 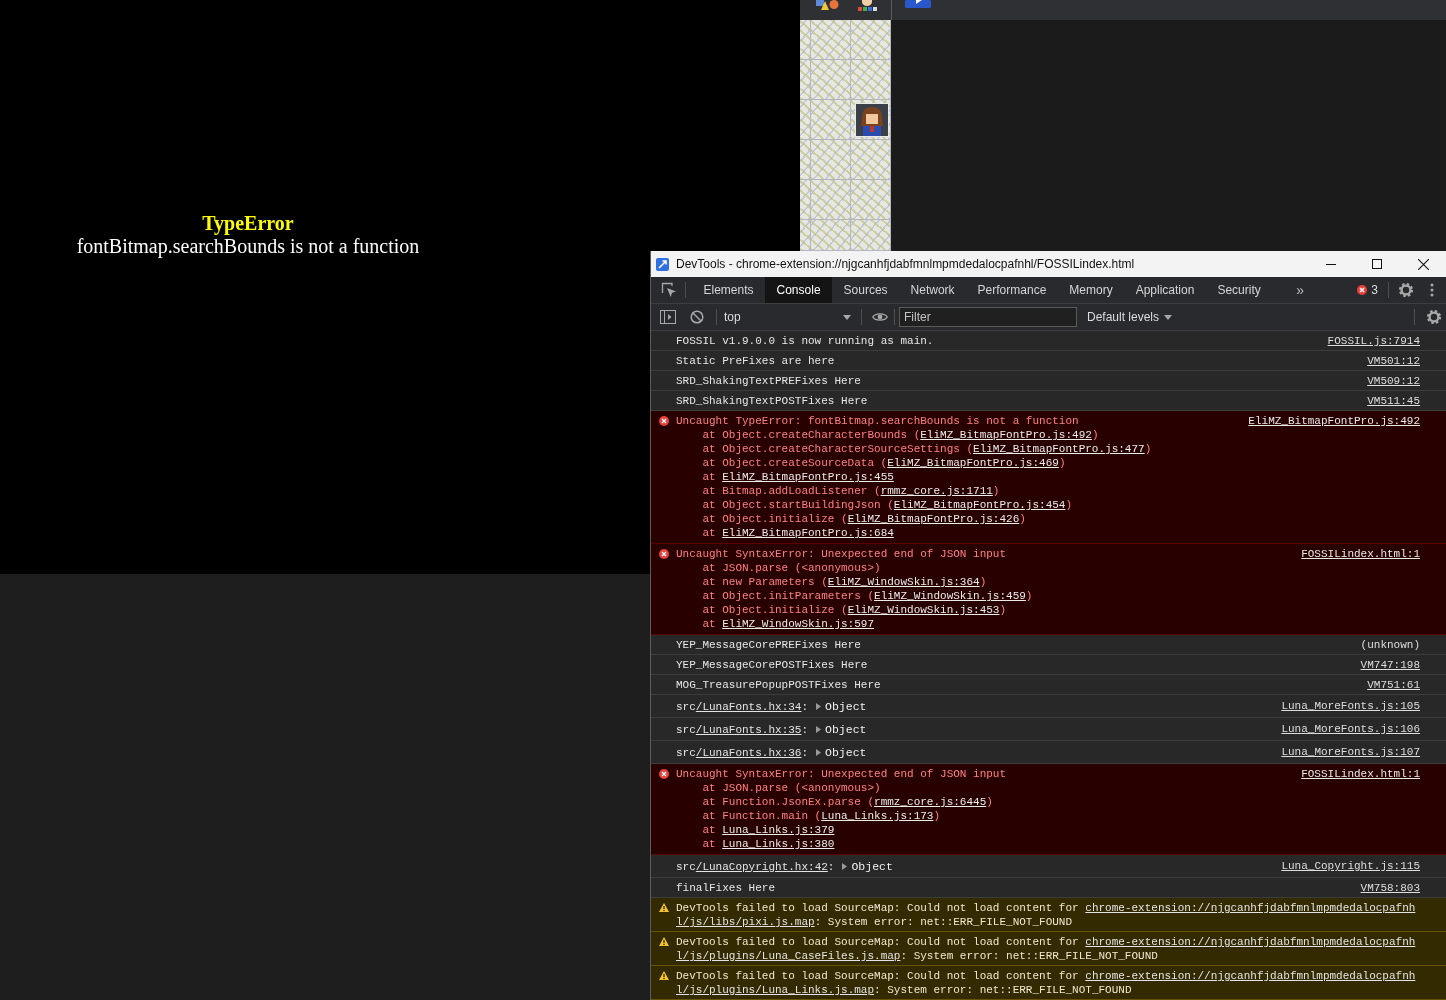 What do you see at coordinates (1130, 317) in the screenshot?
I see `log-levels-dropdown: Default levels` at bounding box center [1130, 317].